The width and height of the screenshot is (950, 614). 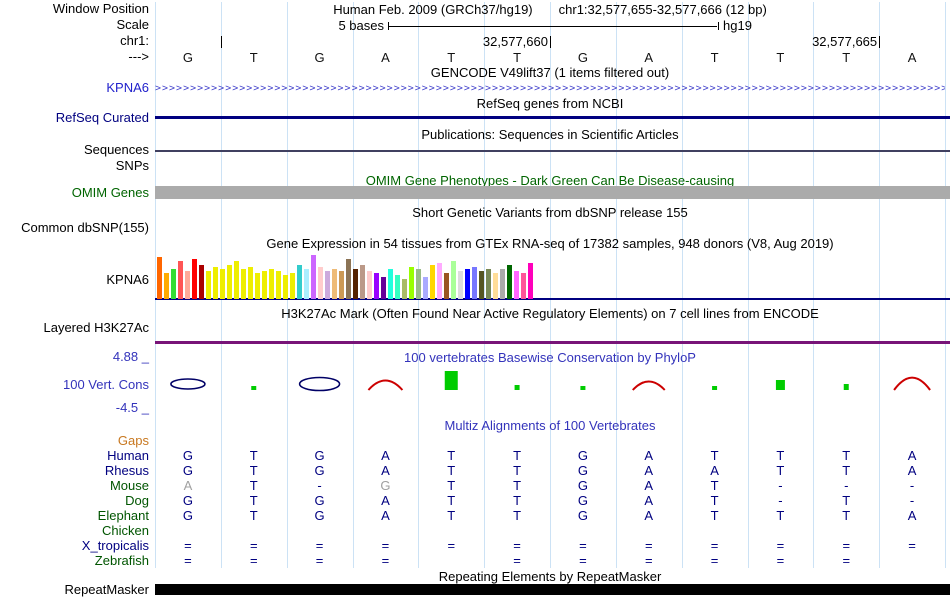 I want to click on species-label-dog: Dog, so click(x=74, y=501).